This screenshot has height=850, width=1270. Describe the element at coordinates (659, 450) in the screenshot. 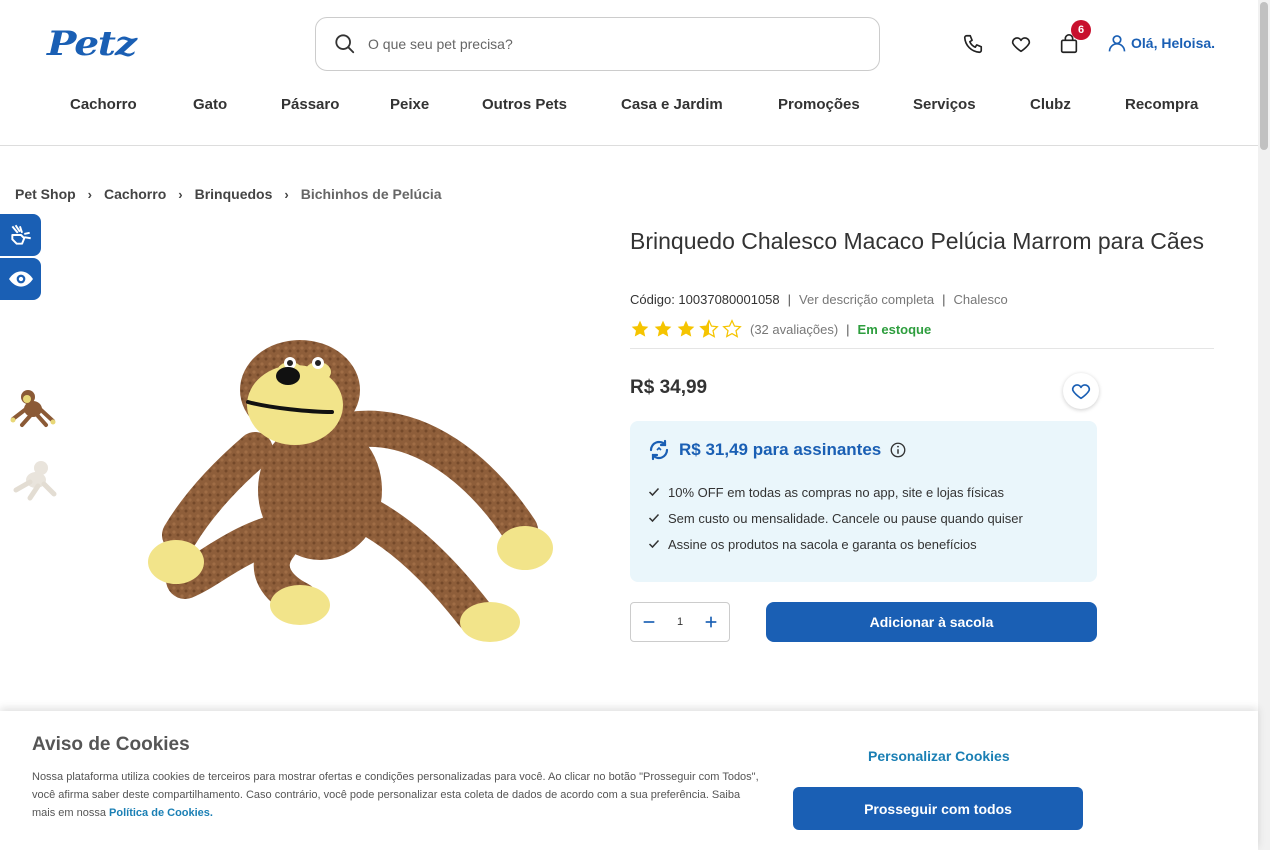

I see `refresh-icon` at that location.